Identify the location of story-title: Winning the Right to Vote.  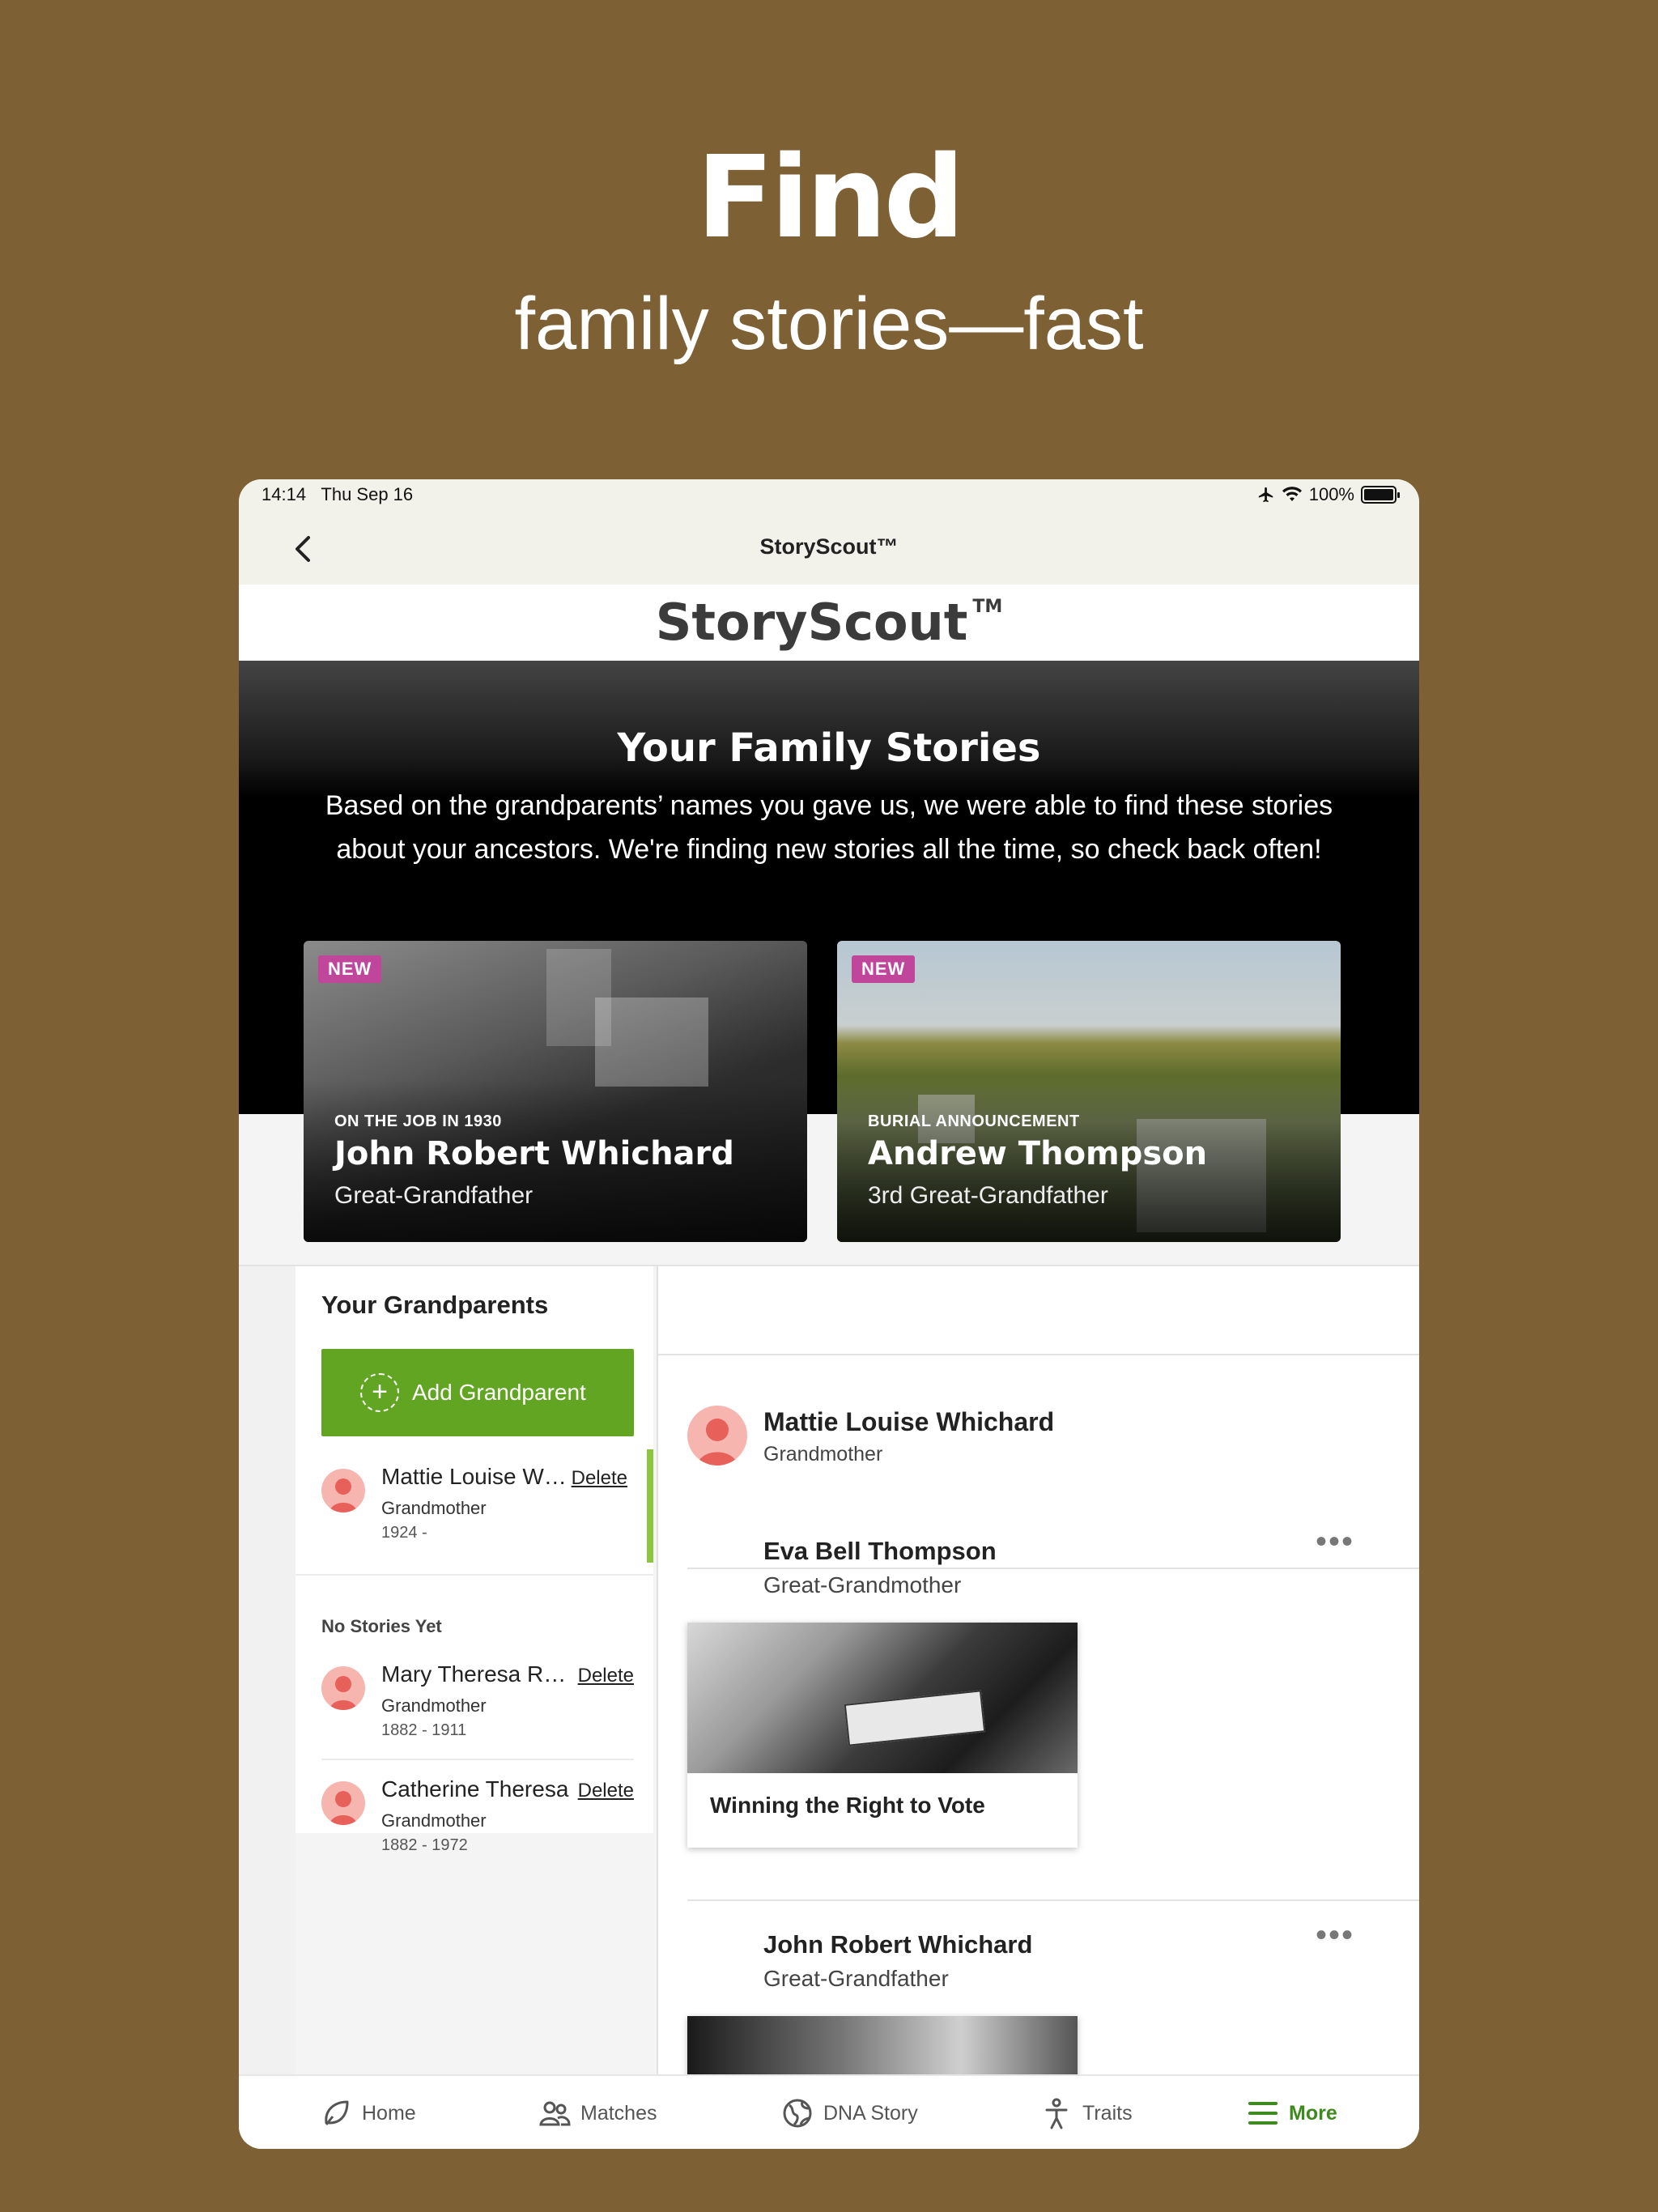
(847, 1806).